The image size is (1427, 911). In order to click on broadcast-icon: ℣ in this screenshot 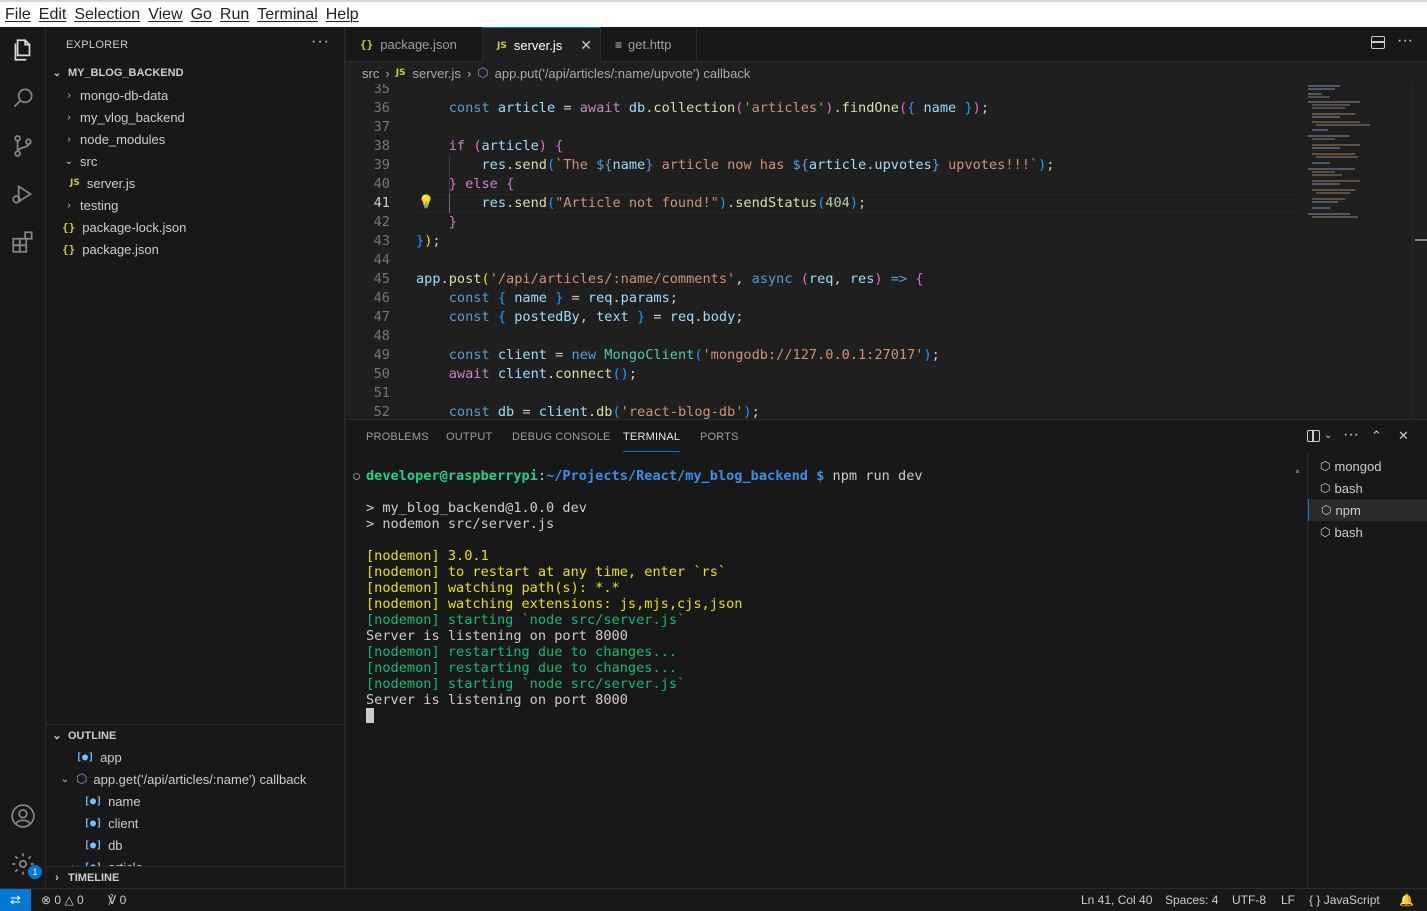, I will do `click(112, 900)`.